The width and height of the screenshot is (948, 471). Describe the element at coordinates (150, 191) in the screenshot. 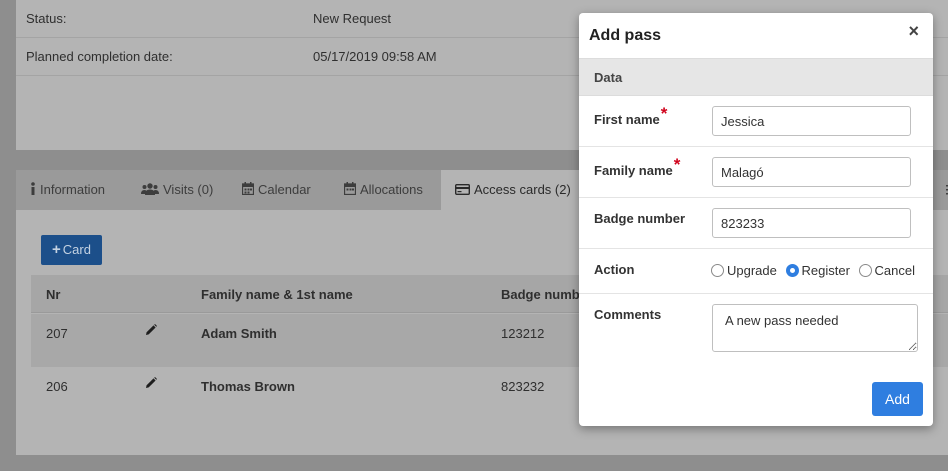

I see `users-icon` at that location.